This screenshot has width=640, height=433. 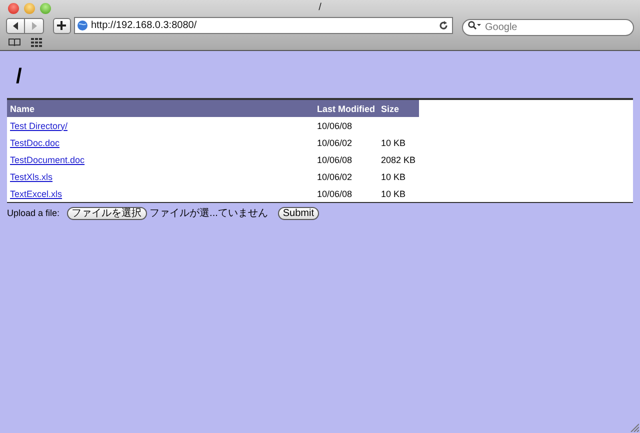 I want to click on file-status: ファイルが選...ていません, so click(x=209, y=213).